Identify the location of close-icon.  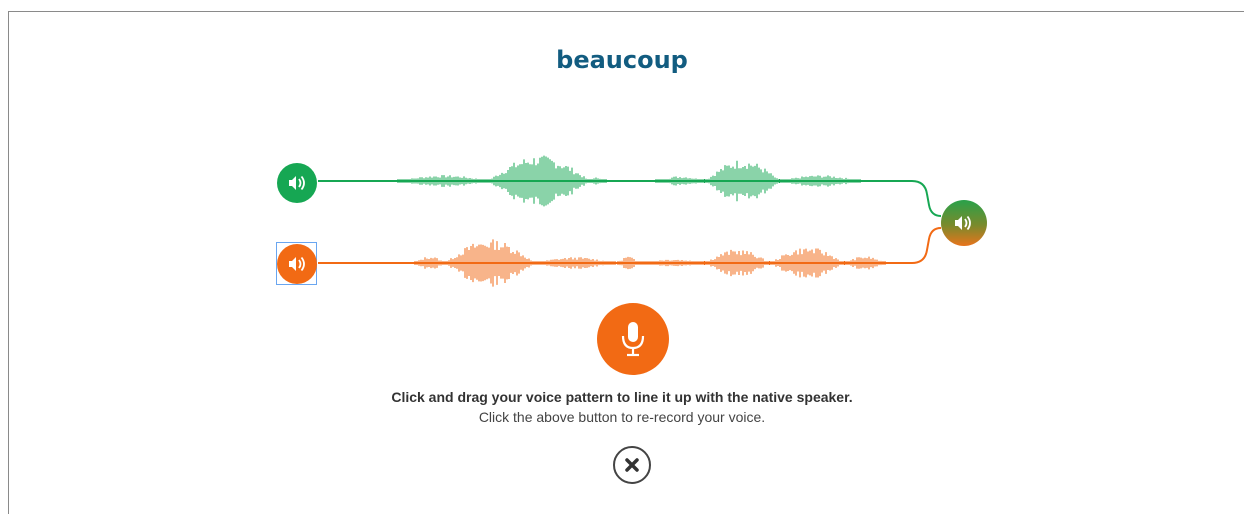
(632, 465).